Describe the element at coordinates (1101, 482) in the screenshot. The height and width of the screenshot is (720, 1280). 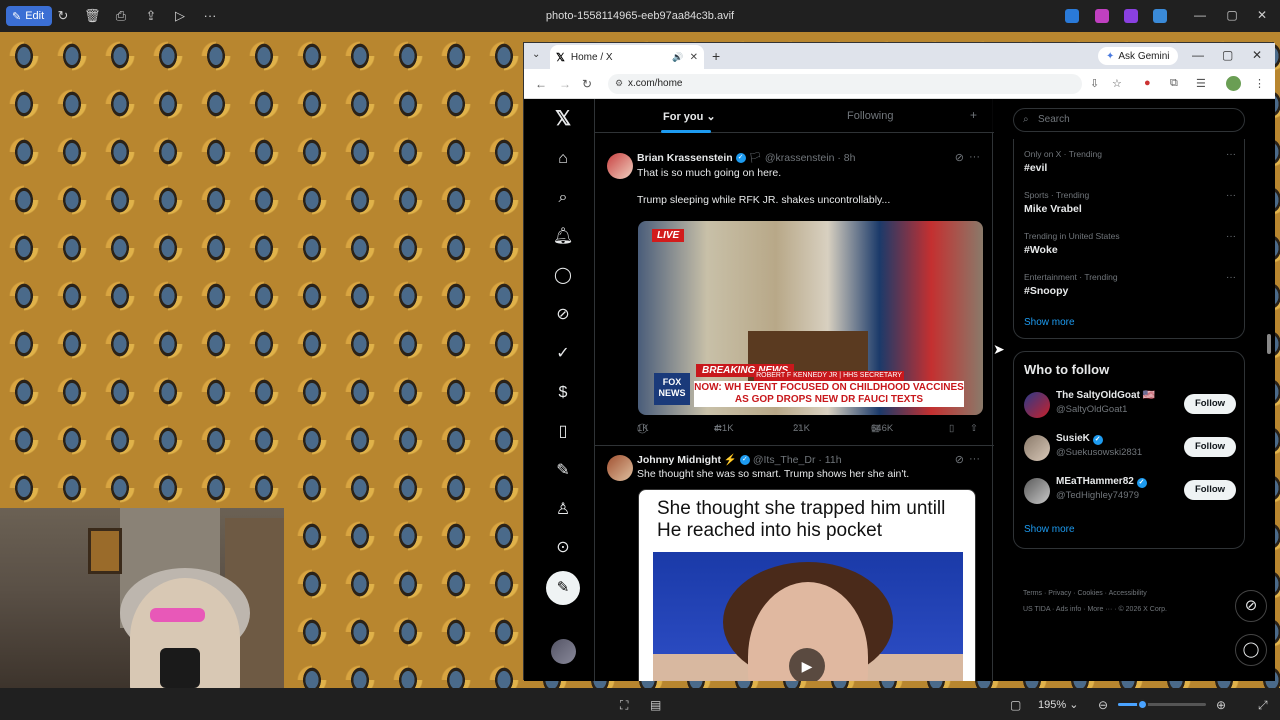
I see `suggestion-name: MEaTHammer82 ✓` at that location.